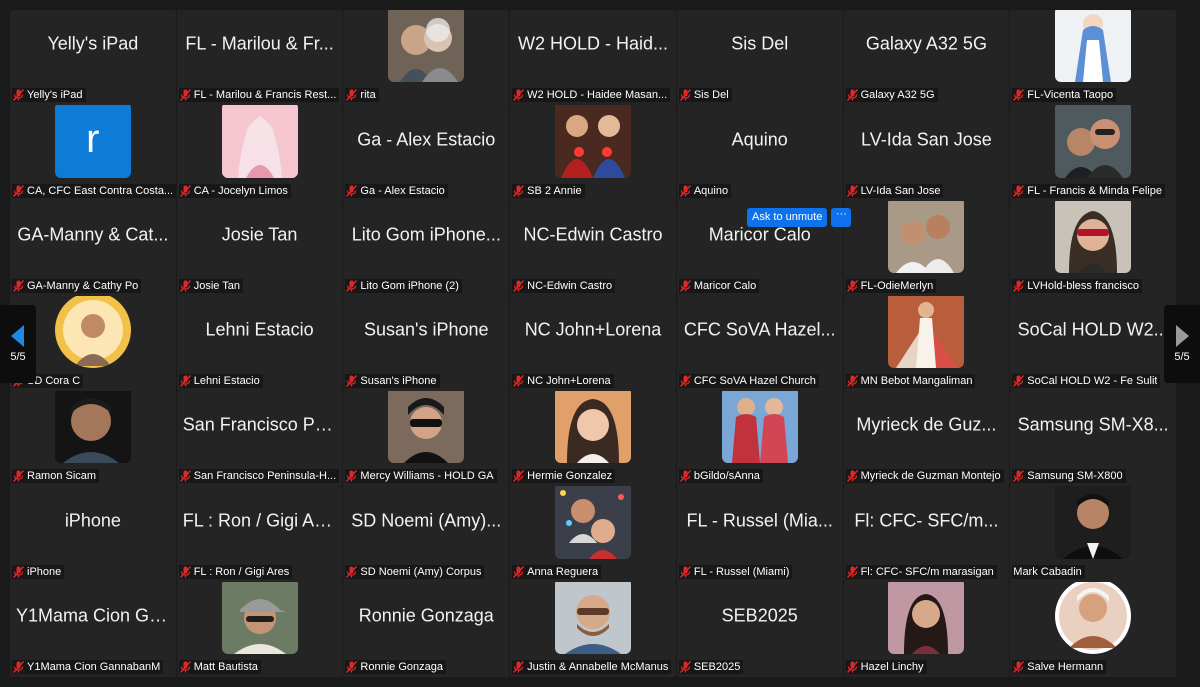 The width and height of the screenshot is (1200, 687). Describe the element at coordinates (421, 571) in the screenshot. I see `participant-name: SD Noemi (Amy) Corpus` at that location.